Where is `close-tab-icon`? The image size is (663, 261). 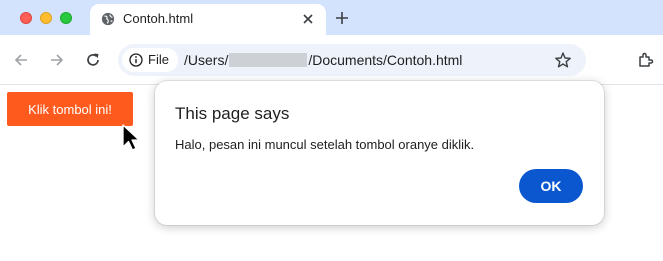
close-tab-icon is located at coordinates (308, 19).